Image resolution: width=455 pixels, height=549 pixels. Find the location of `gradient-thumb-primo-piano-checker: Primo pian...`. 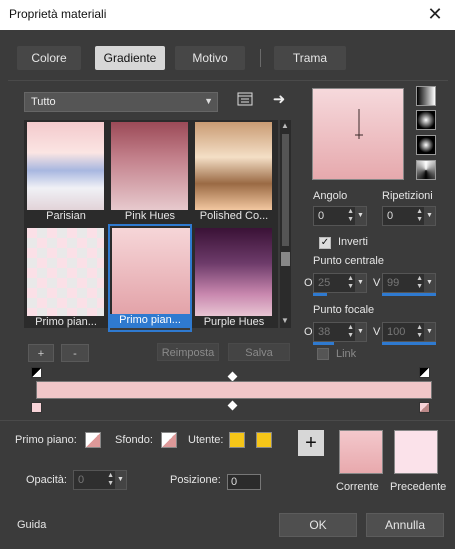

gradient-thumb-primo-piano-checker: Primo pian... is located at coordinates (64, 279).